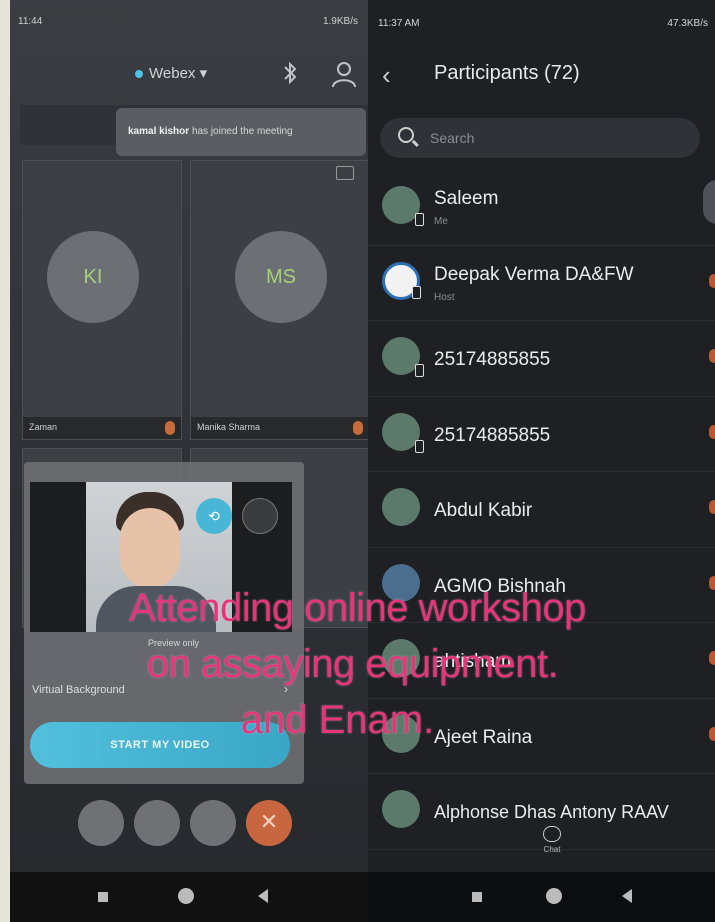  Describe the element at coordinates (500, 586) in the screenshot. I see `participant-name: AGMO Bishnah` at that location.